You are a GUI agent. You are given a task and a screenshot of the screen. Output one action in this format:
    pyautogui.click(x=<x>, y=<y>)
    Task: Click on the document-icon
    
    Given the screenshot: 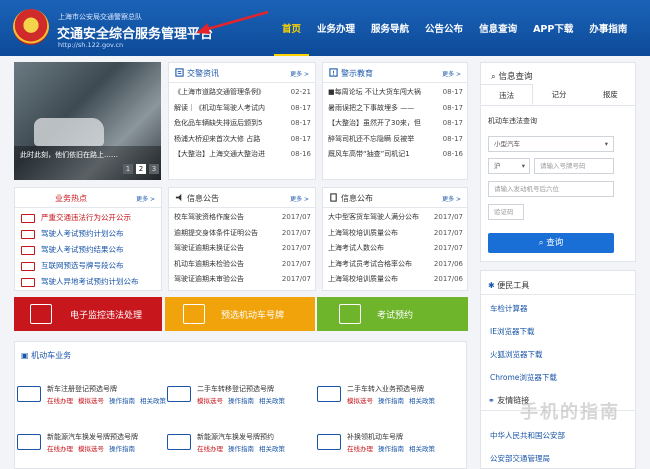 What is the action you would take?
    pyautogui.click(x=333, y=197)
    